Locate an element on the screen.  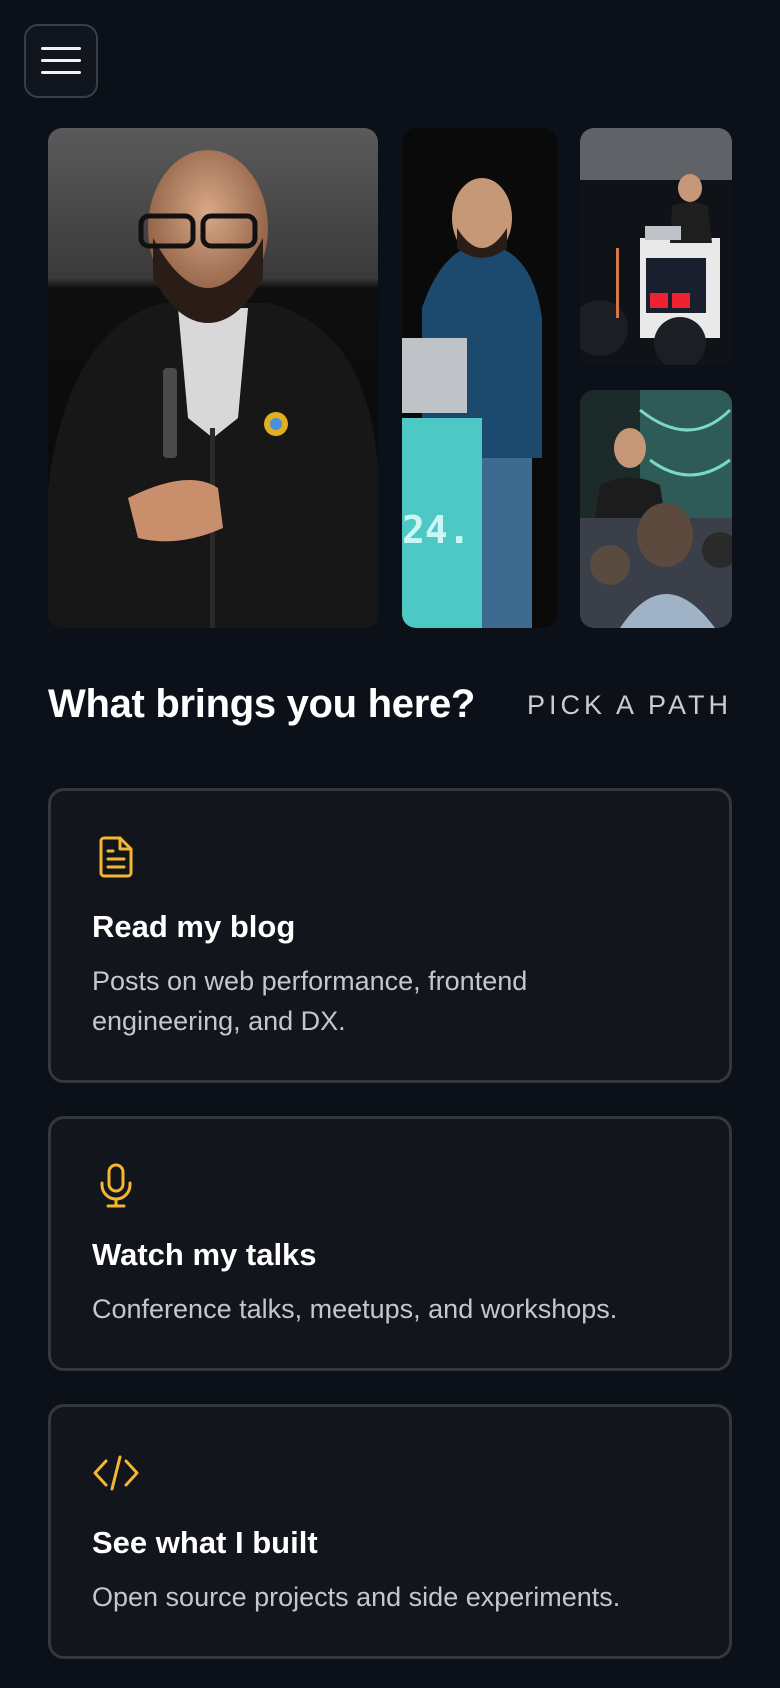
code-icon is located at coordinates (116, 1473).